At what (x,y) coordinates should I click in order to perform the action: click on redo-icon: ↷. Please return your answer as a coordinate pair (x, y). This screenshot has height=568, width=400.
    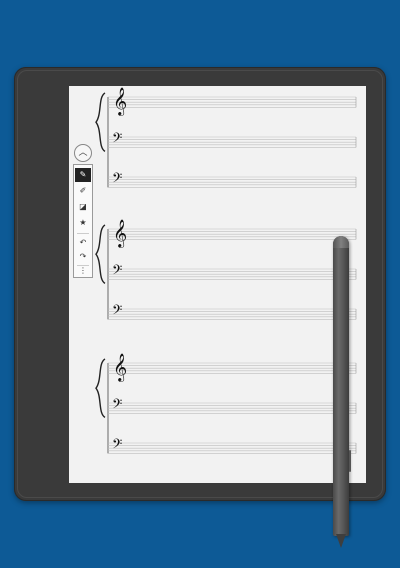
    Looking at the image, I should click on (83, 257).